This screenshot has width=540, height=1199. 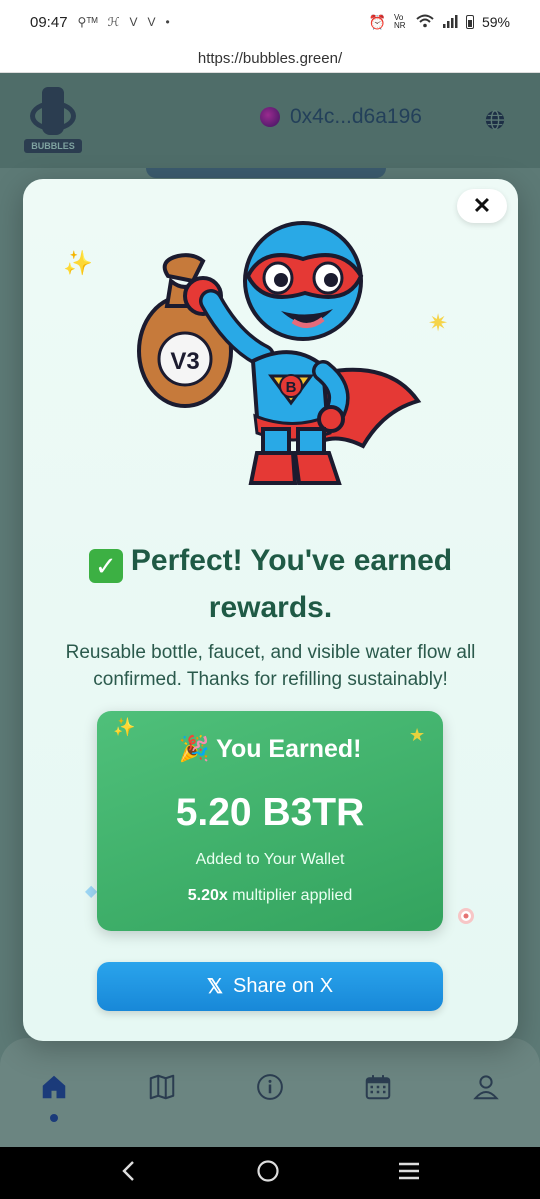 I want to click on diamond-icon: ◆, so click(x=91, y=891).